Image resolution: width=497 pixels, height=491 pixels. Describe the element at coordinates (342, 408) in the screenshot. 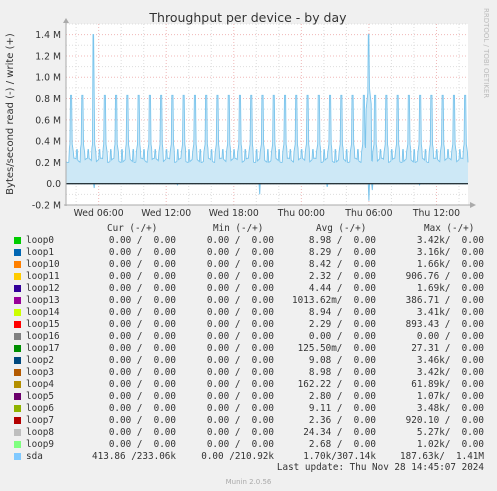

I see `legend-avg-value: 9.11 / 0.00` at that location.